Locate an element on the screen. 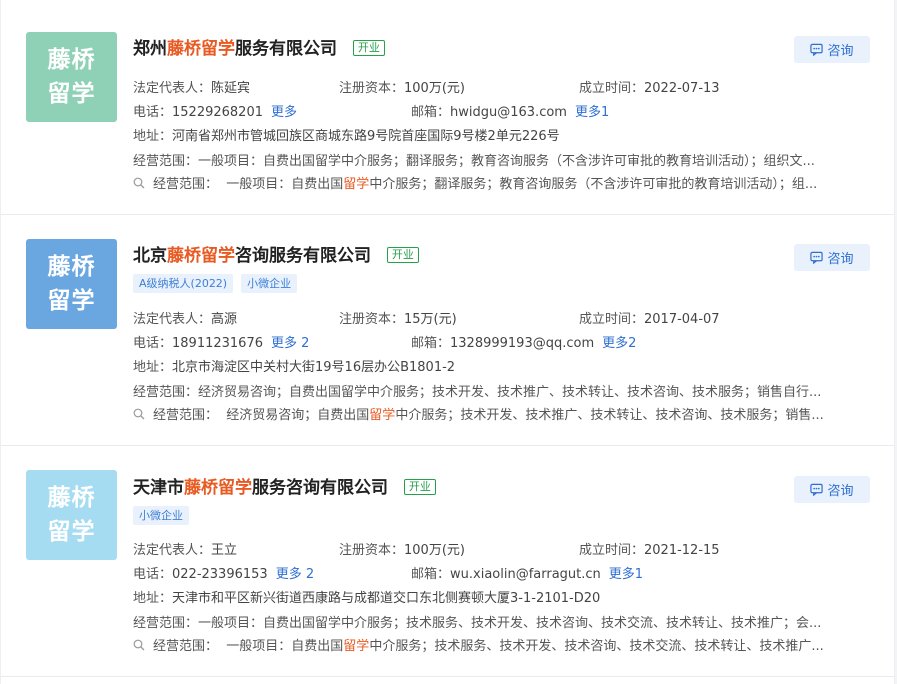  scope-match-label: 经营范围： is located at coordinates (186, 646).